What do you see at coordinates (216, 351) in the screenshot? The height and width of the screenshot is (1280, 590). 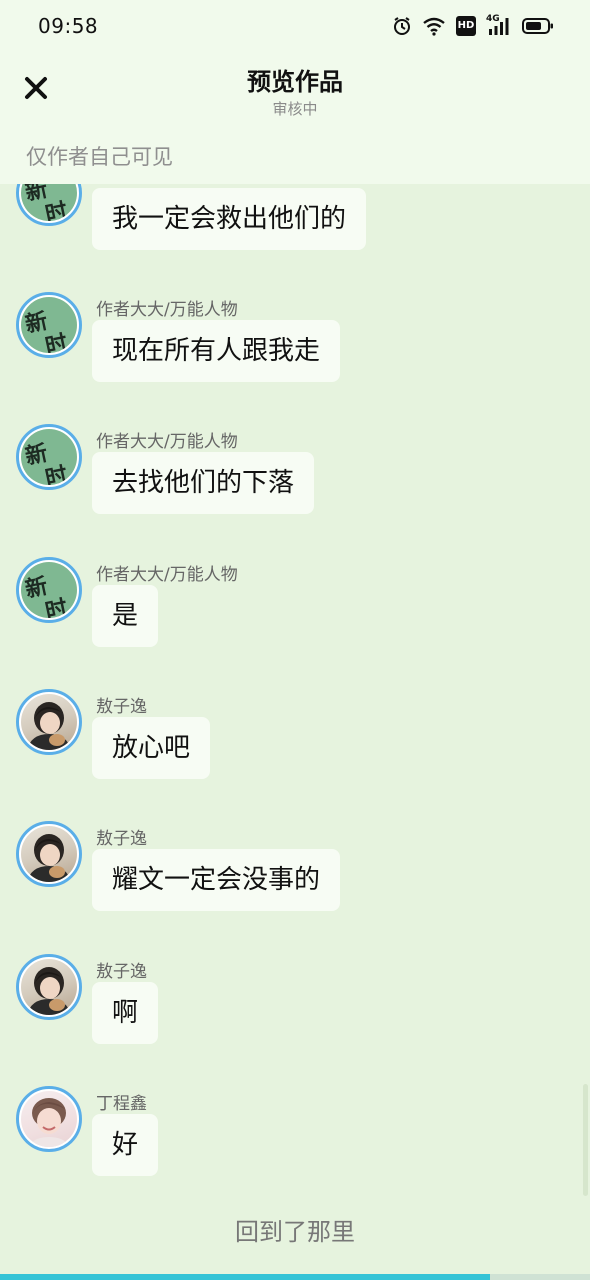 I see `message-bubble: 现在所有人跟我走` at bounding box center [216, 351].